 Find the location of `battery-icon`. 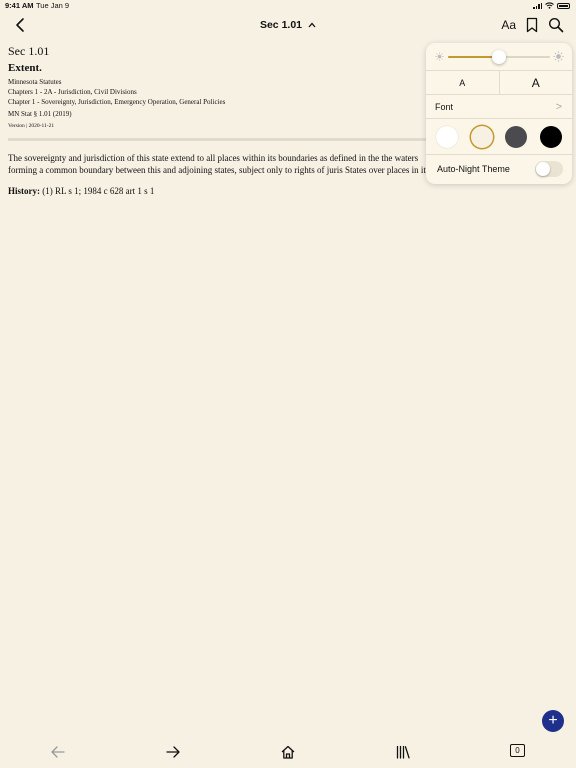

battery-icon is located at coordinates (563, 5).